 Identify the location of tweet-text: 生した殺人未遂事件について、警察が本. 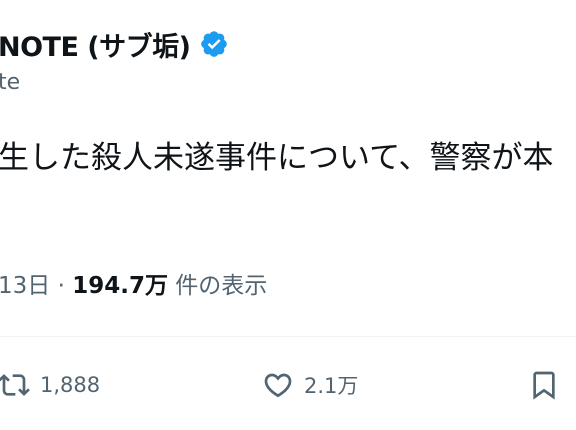
(277, 158).